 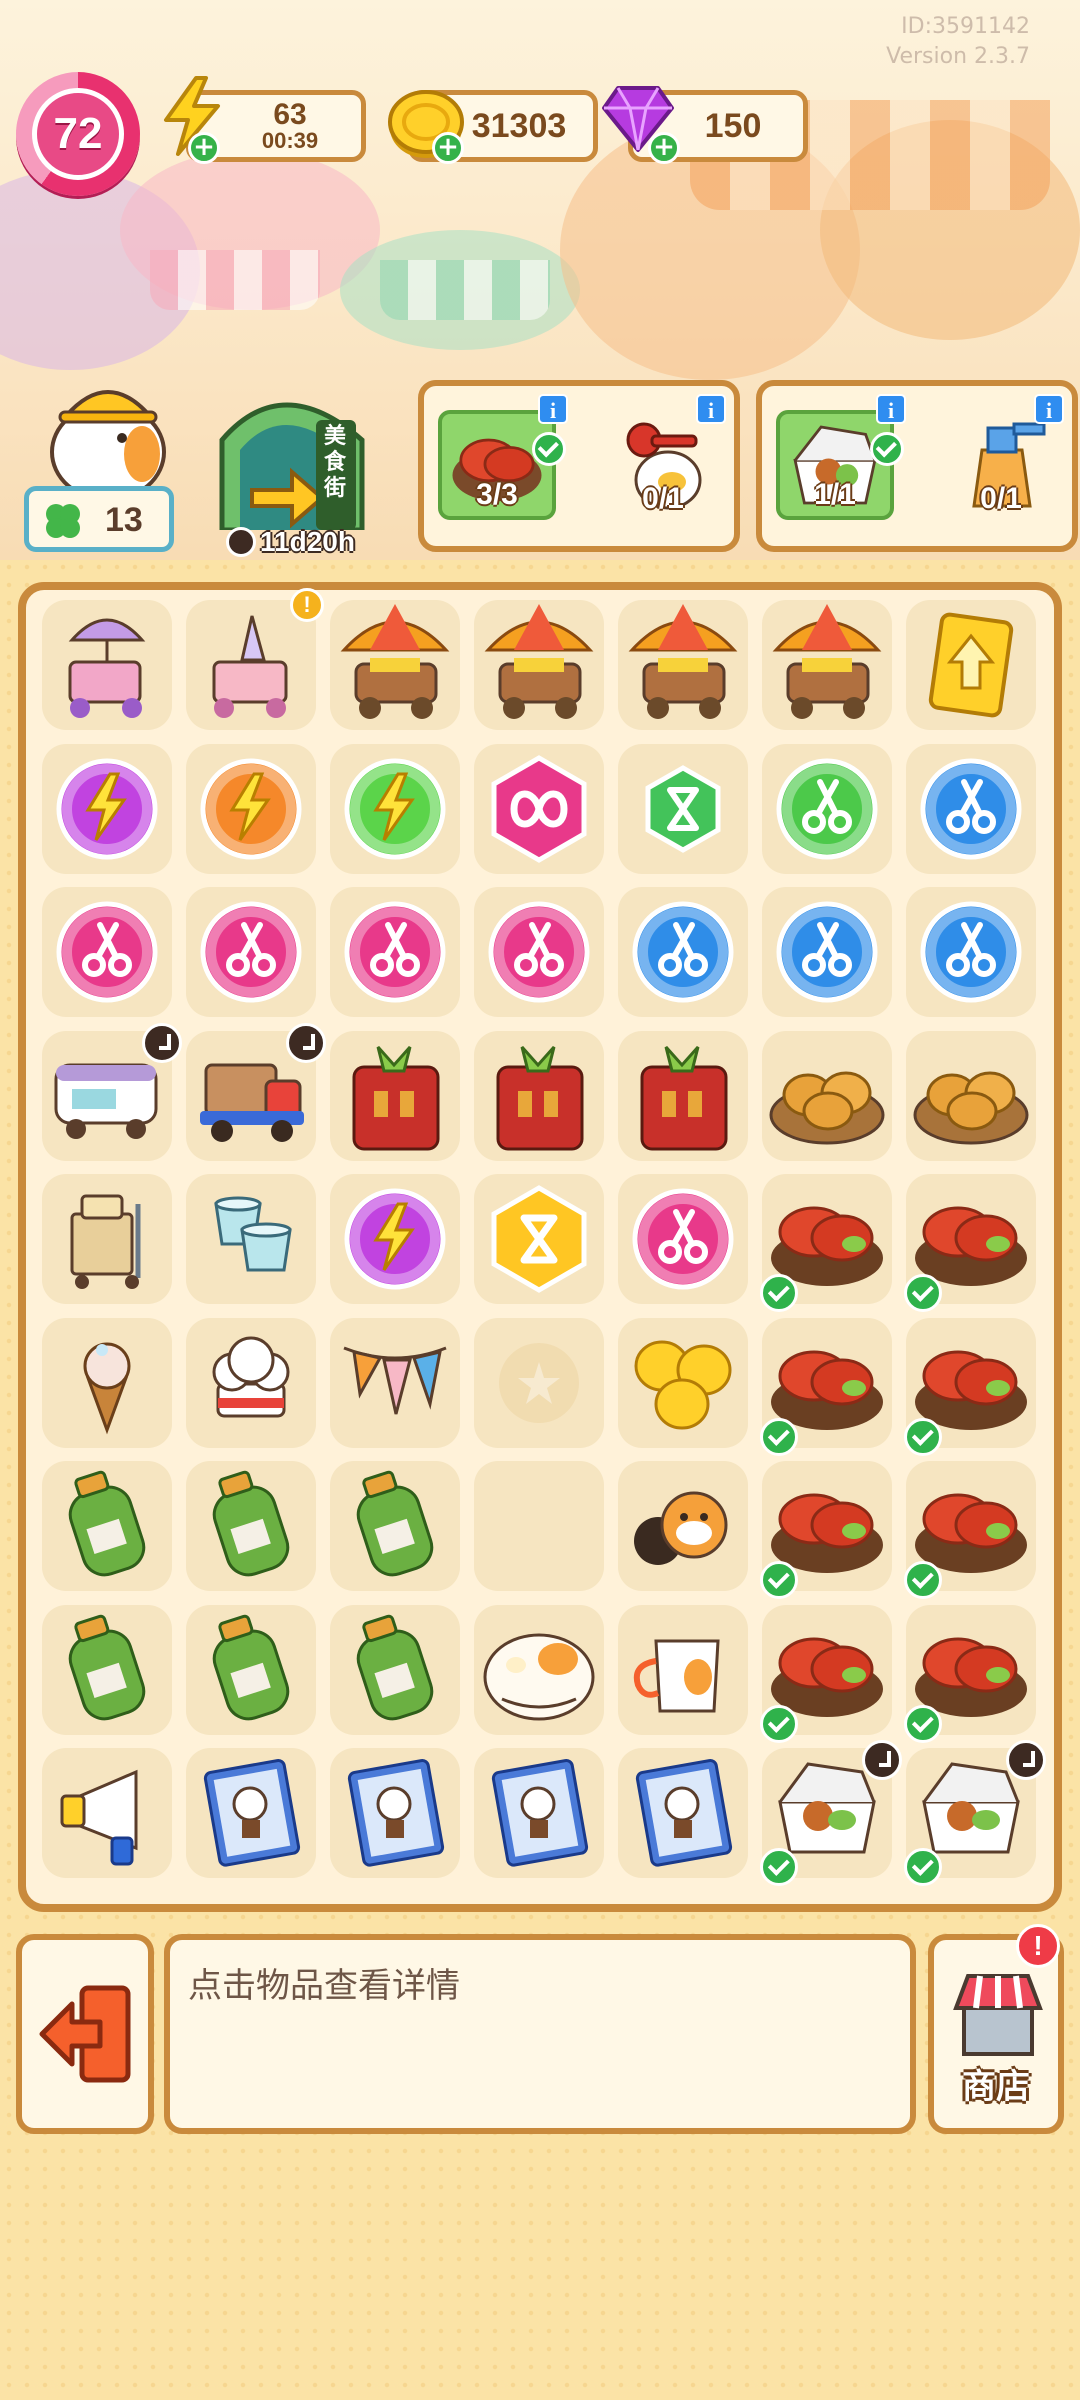 I want to click on player-level-badge: 72, so click(x=78, y=134).